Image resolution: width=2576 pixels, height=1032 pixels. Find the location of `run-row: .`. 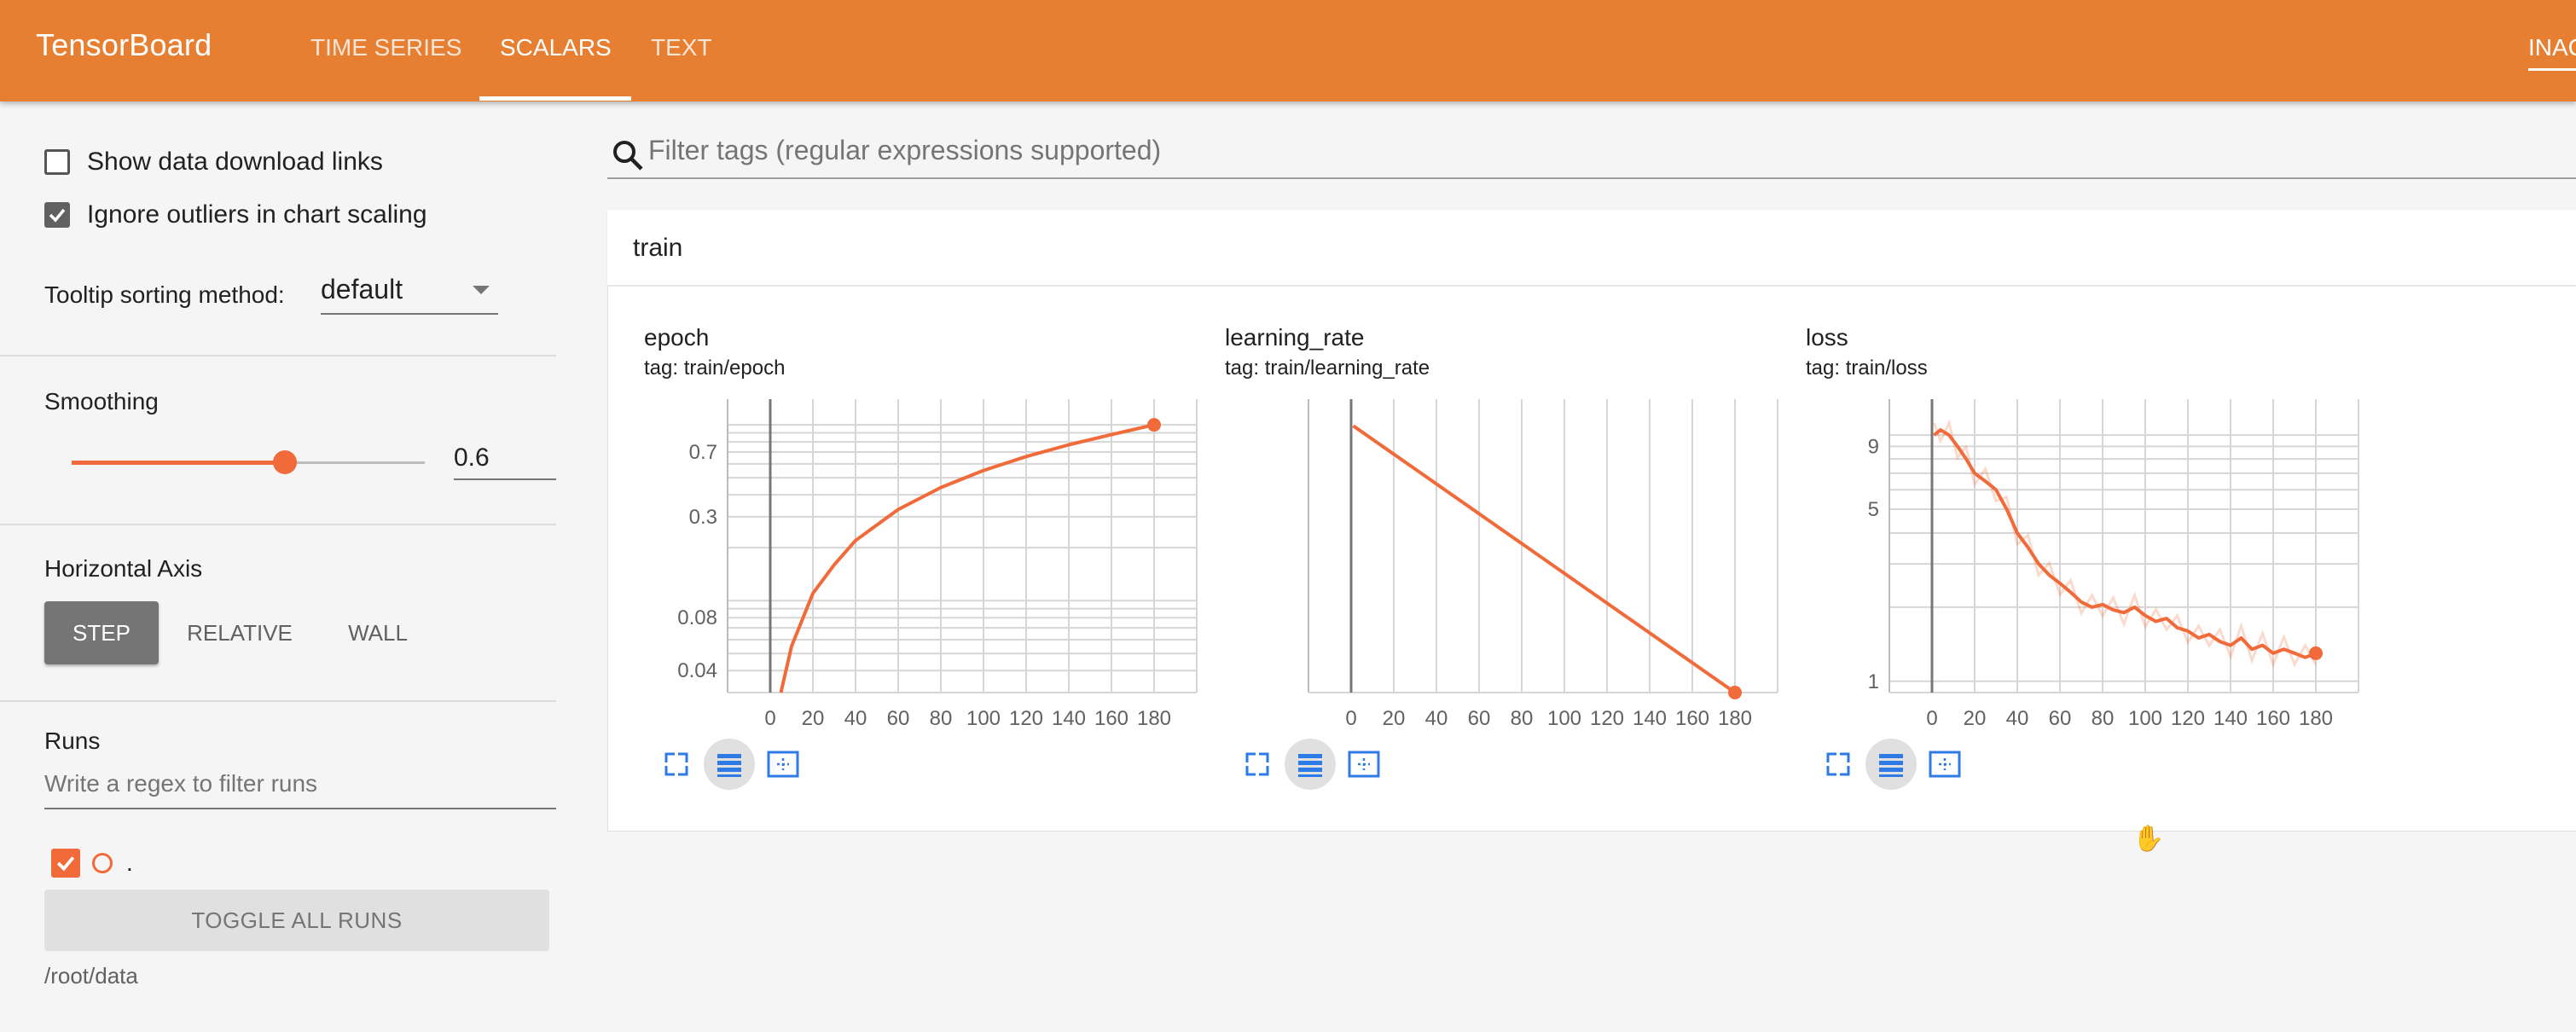

run-row: . is located at coordinates (92, 864).